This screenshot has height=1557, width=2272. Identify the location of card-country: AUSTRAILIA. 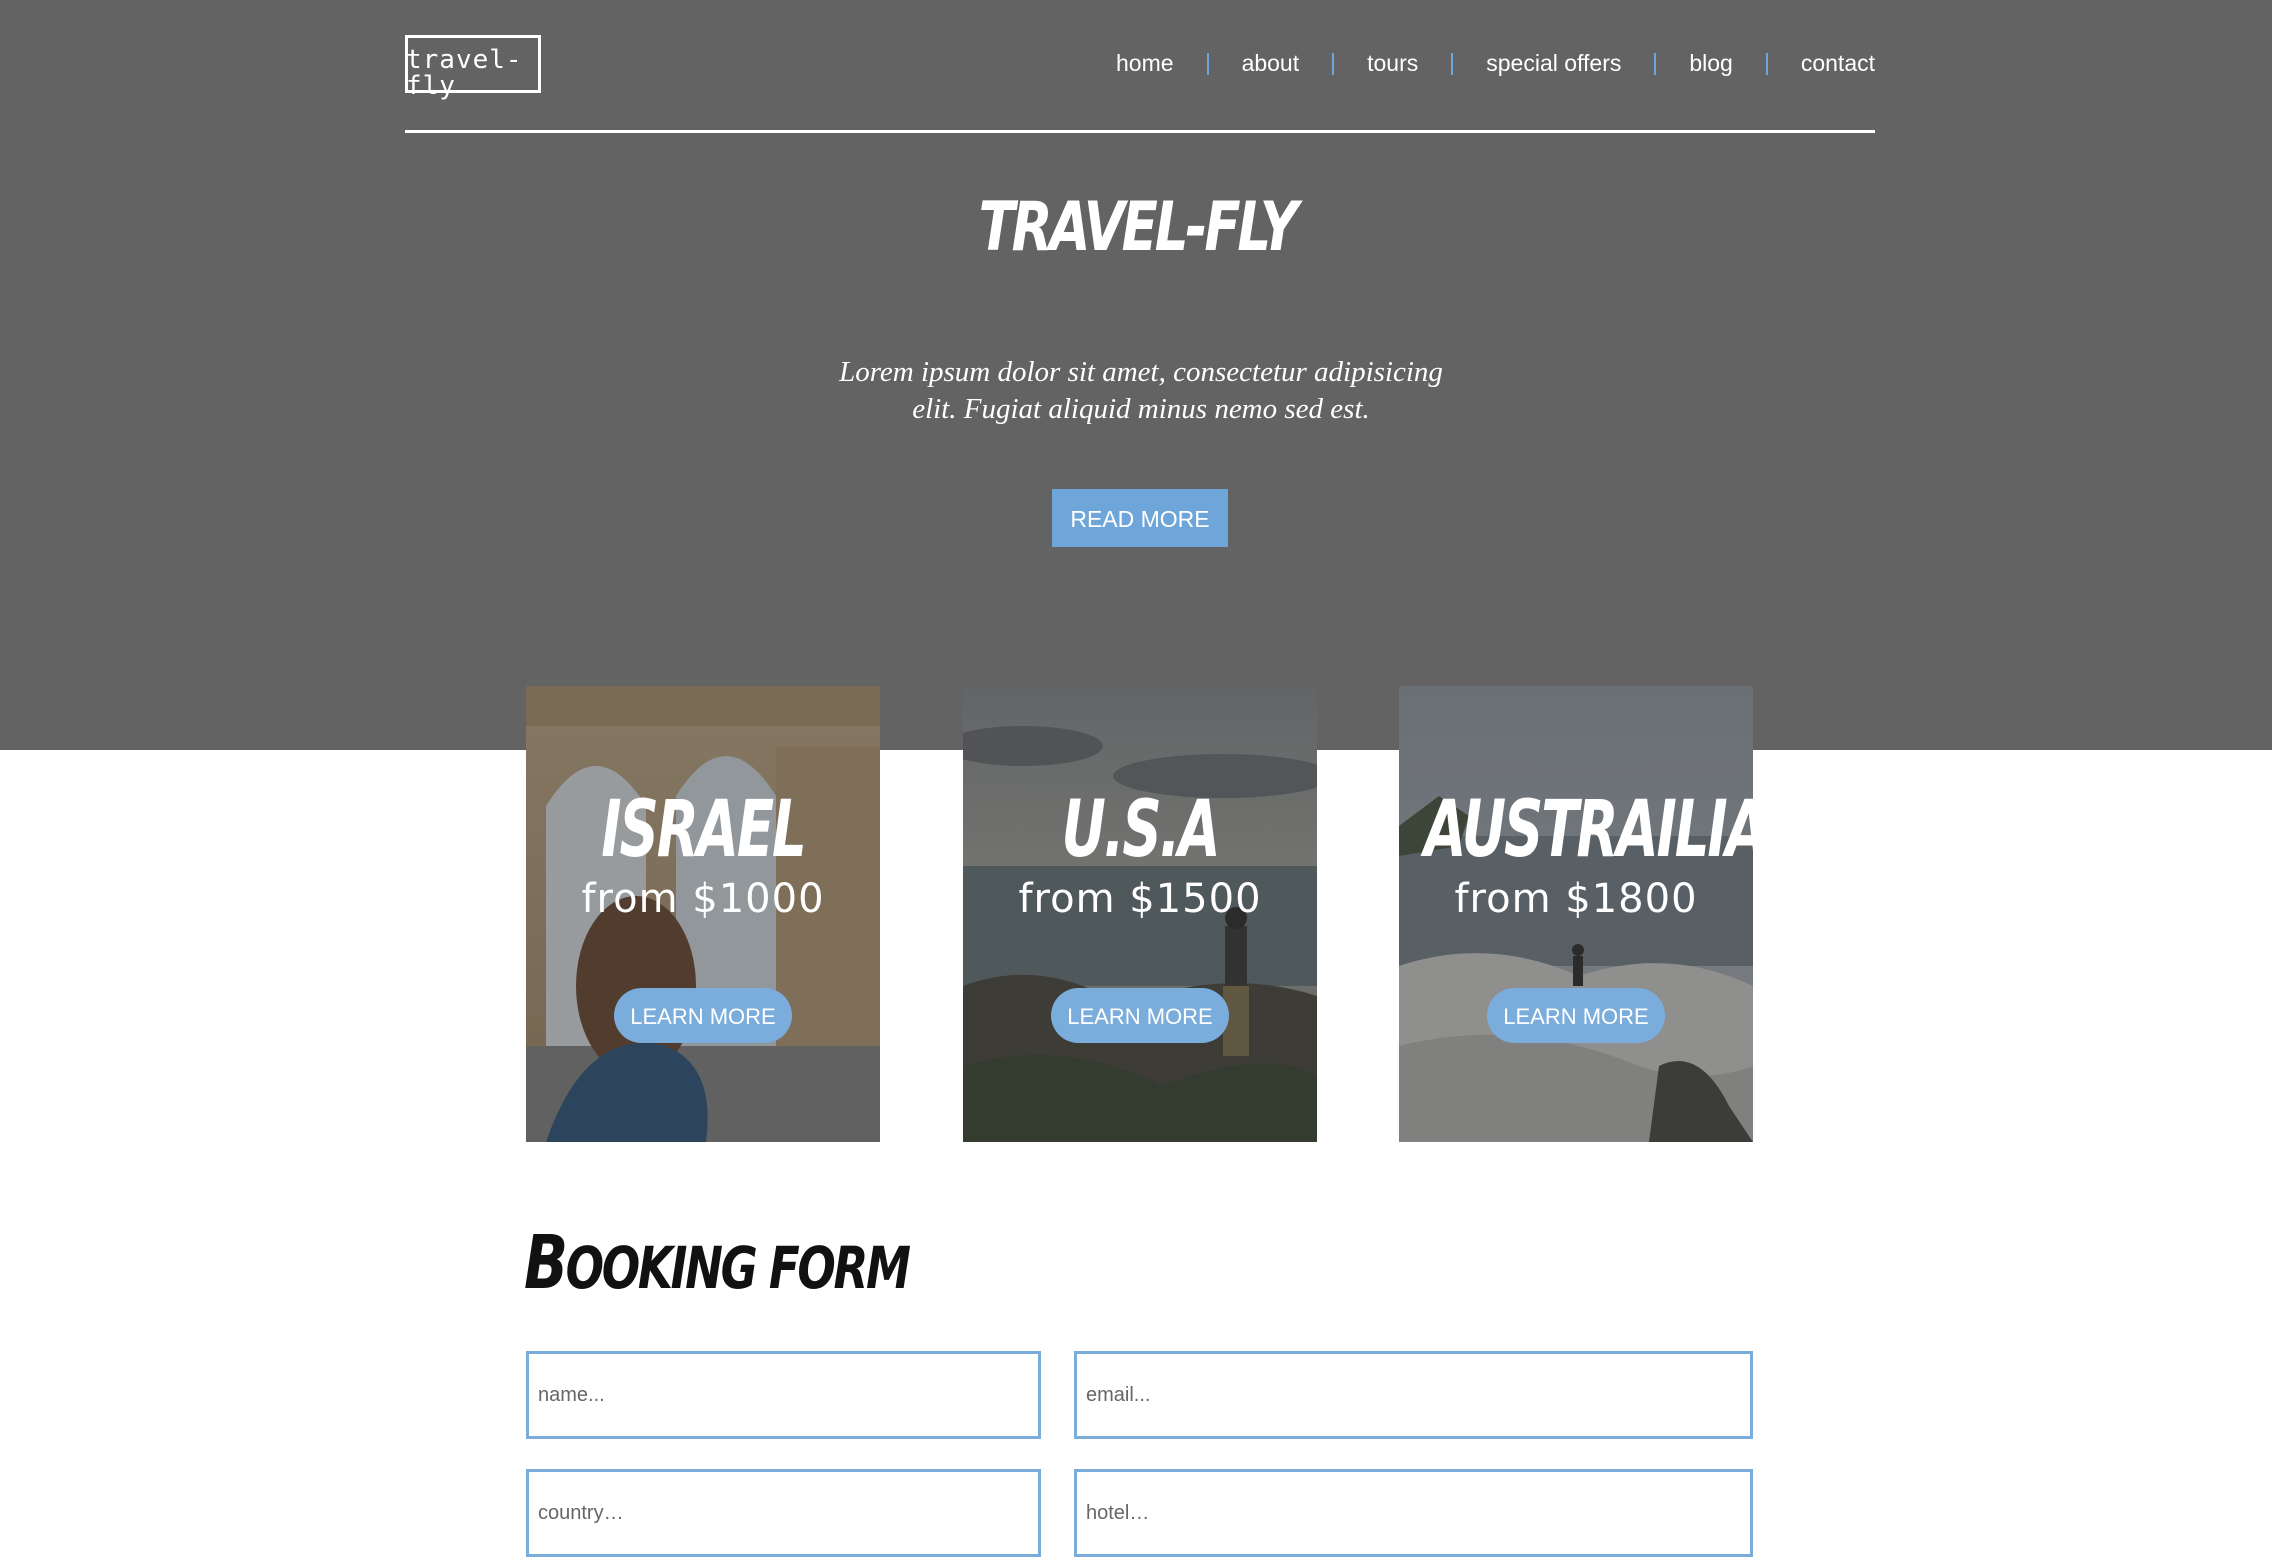
(1588, 830).